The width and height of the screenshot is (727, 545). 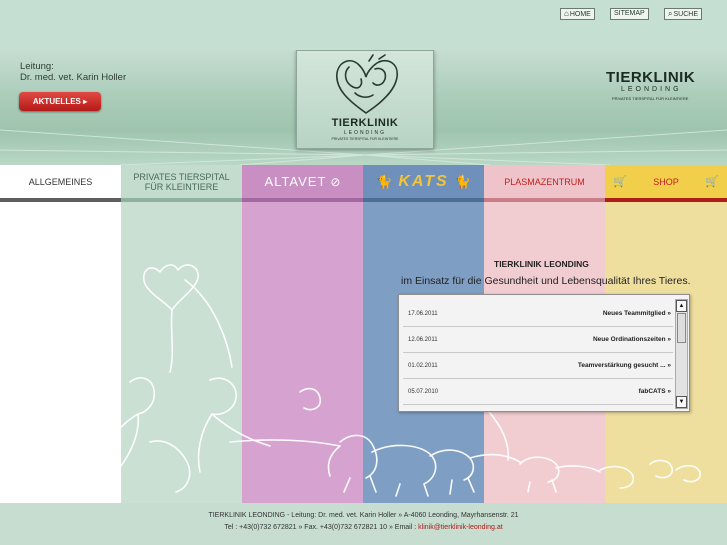 What do you see at coordinates (423, 314) in the screenshot?
I see `news-date: 17.06.2011` at bounding box center [423, 314].